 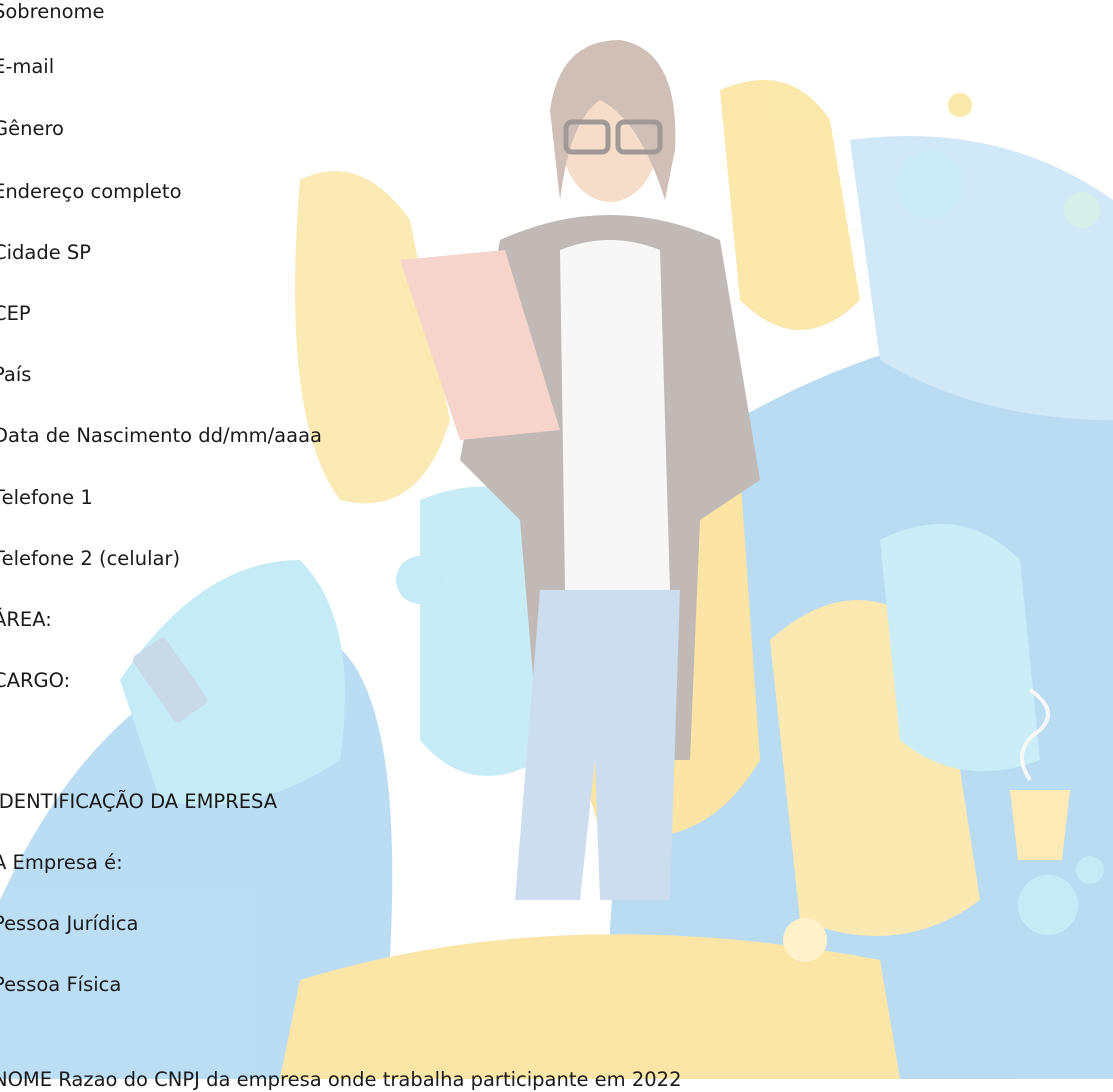 What do you see at coordinates (790, 205) in the screenshot?
I see `yellow-figure-top-right` at bounding box center [790, 205].